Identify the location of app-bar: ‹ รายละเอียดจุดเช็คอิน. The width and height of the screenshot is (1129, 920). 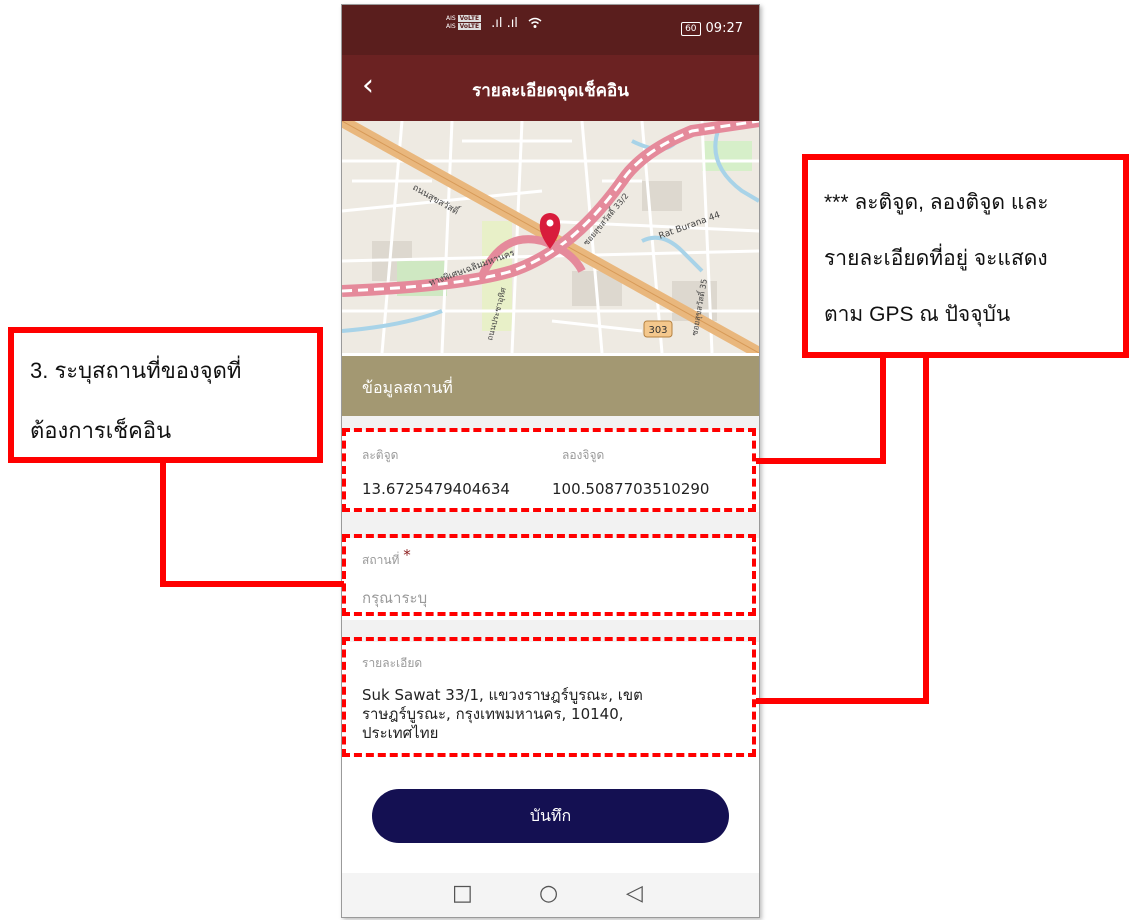
(550, 88).